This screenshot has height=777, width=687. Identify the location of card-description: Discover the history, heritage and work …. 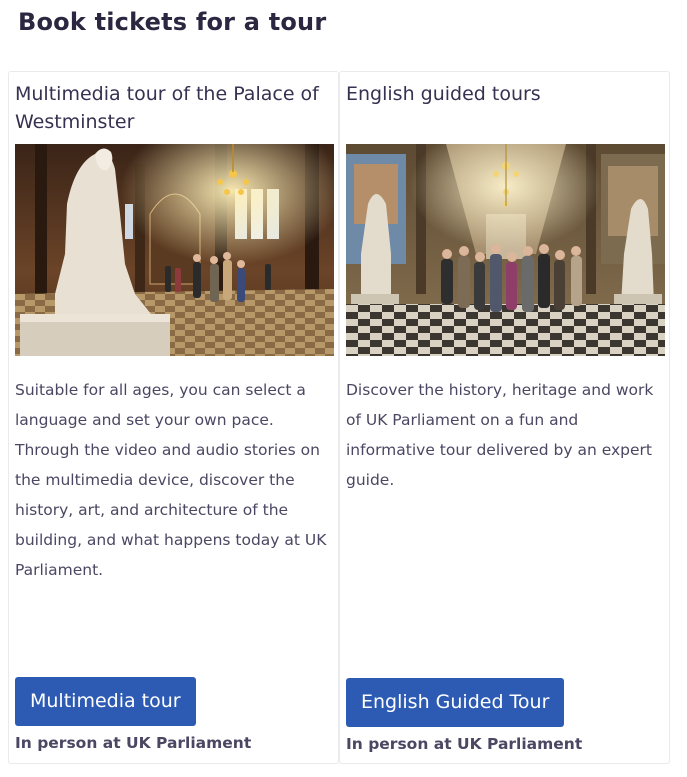
(500, 435).